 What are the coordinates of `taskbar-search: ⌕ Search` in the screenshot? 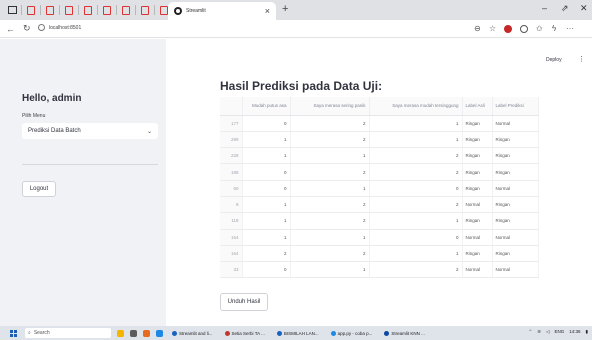 It's located at (68, 333).